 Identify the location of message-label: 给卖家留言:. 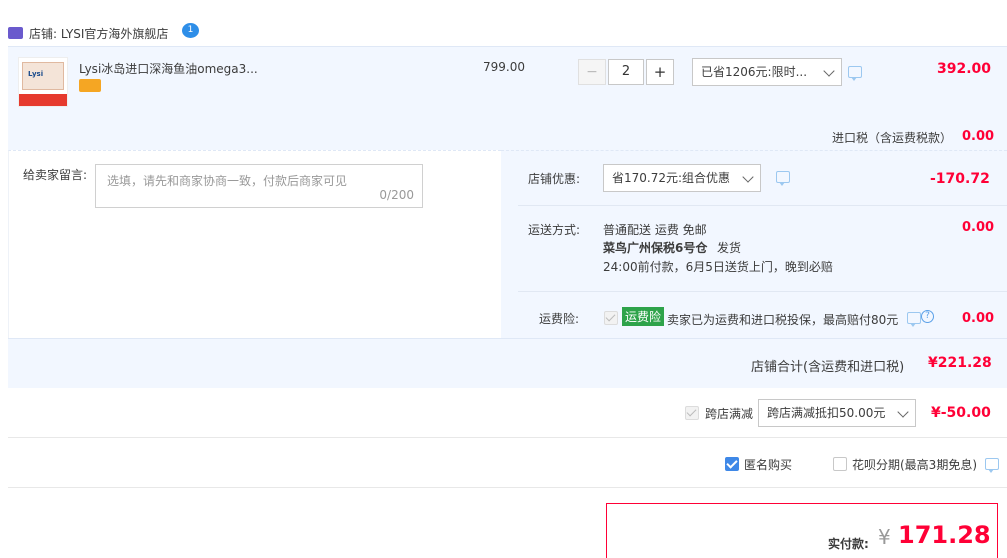
(55, 175).